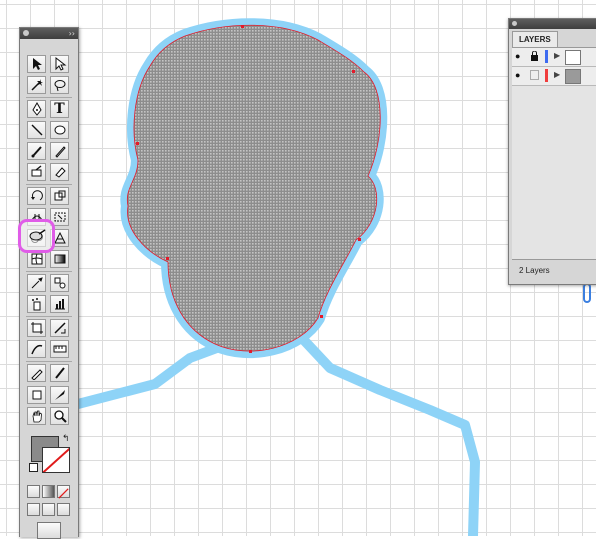 The height and width of the screenshot is (539, 596). Describe the element at coordinates (33, 491) in the screenshot. I see `color-mode-button` at that location.